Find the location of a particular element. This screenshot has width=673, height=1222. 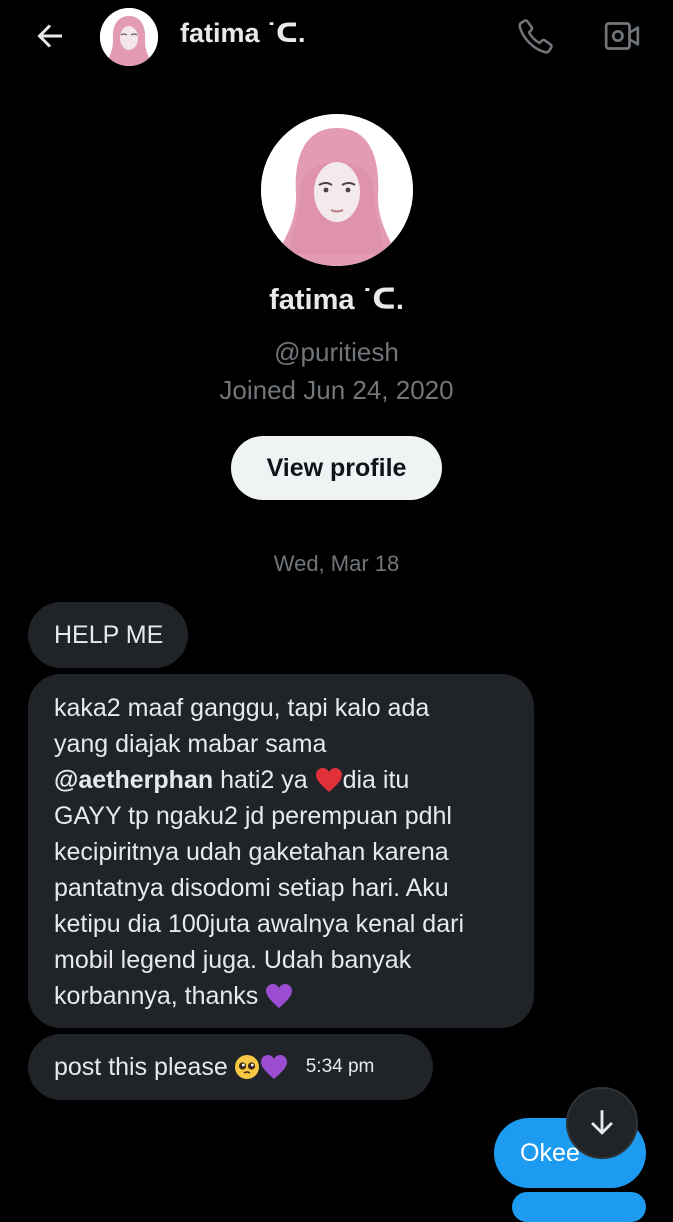

message-bubble-incoming: HELP ME is located at coordinates (108, 635).